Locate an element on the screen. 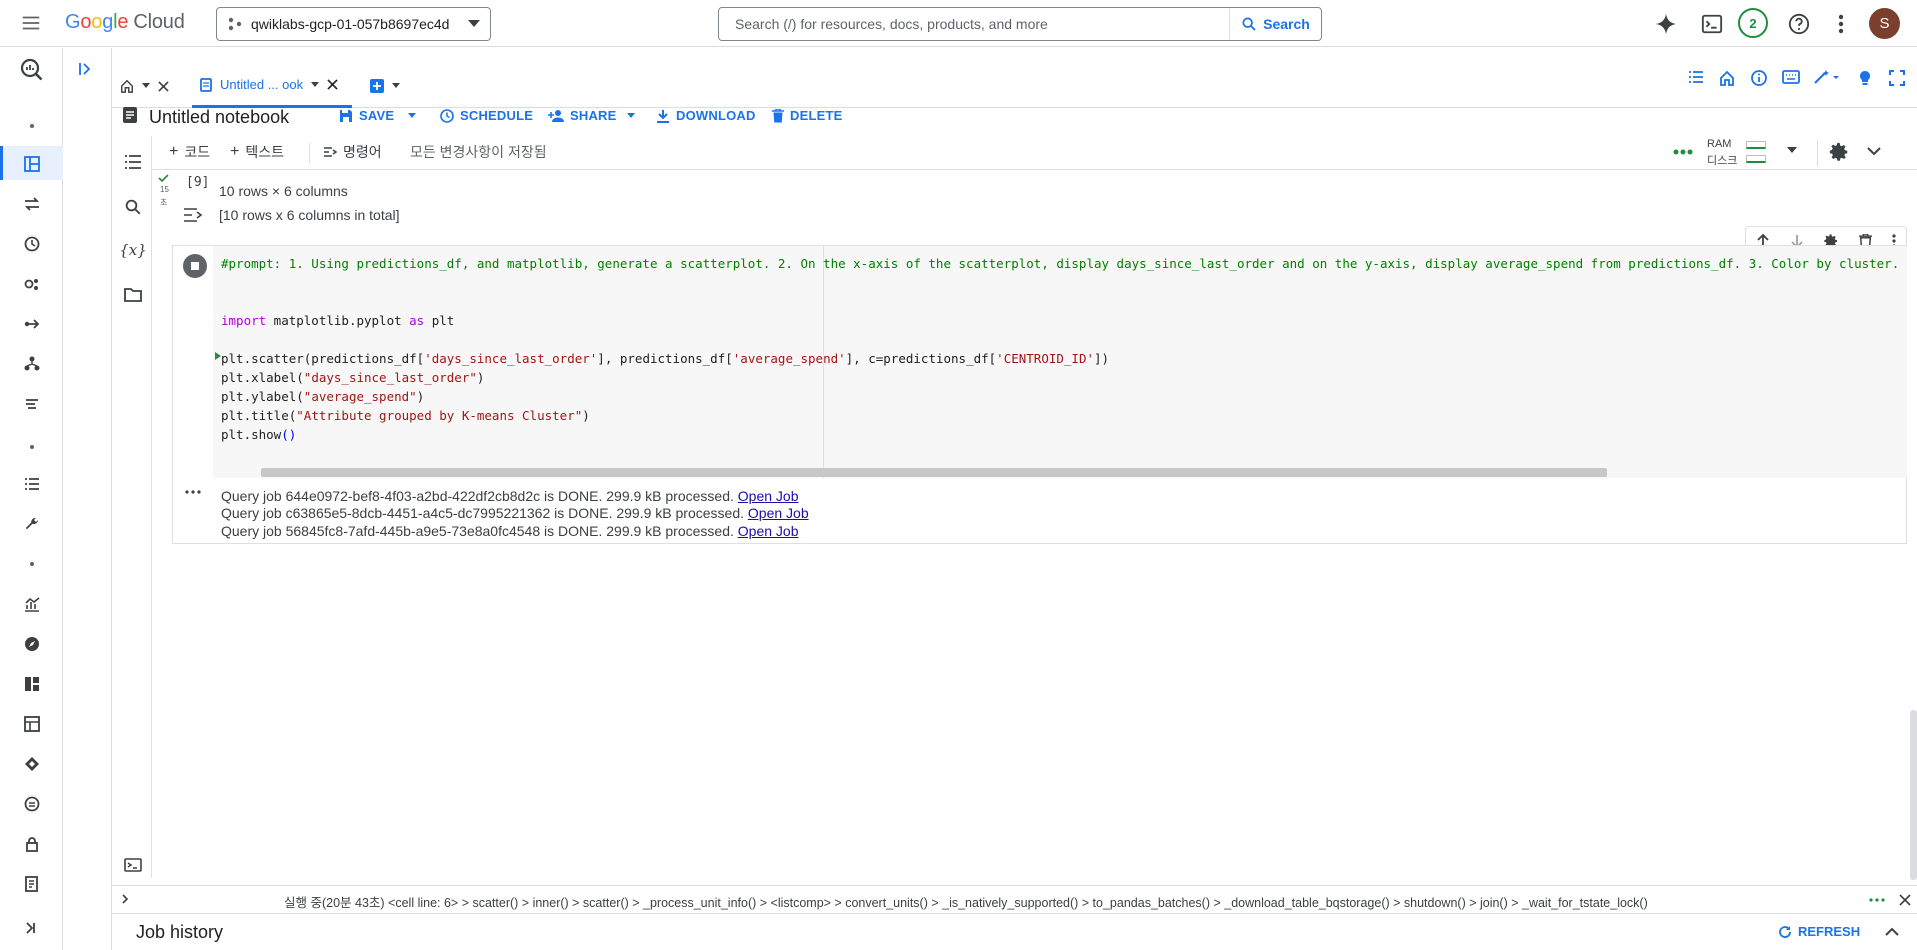 Image resolution: width=1917 pixels, height=950 pixels. close-icon is located at coordinates (163, 86).